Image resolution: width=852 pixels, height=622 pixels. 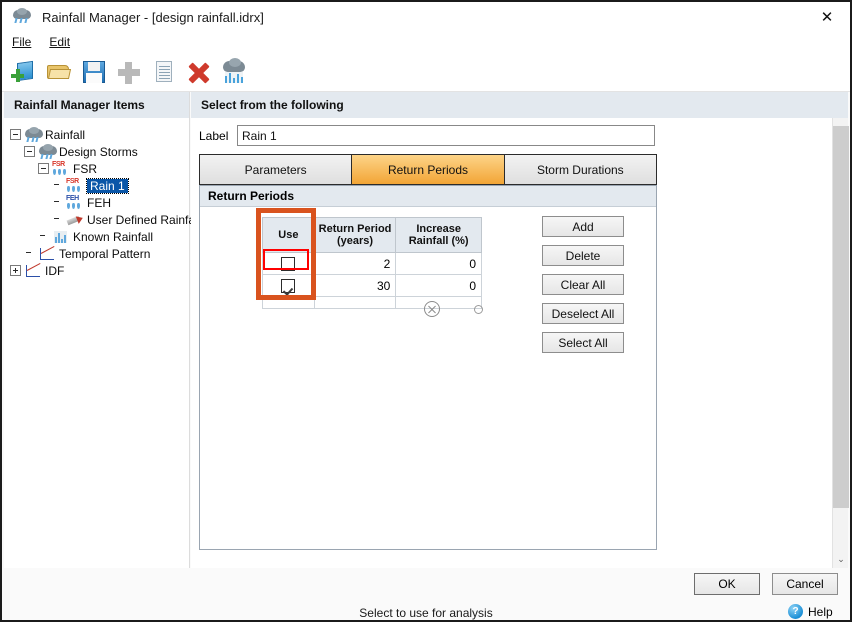 I want to click on deselect-all-button: Deselect All, so click(x=583, y=313).